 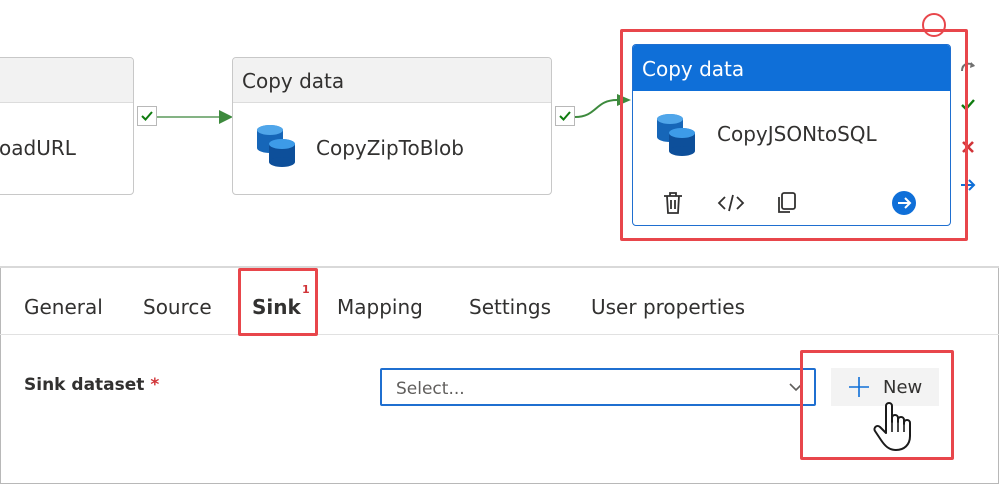 What do you see at coordinates (392, 126) in the screenshot?
I see `activity-node-copyzip: Copy data CopyZipToBlob` at bounding box center [392, 126].